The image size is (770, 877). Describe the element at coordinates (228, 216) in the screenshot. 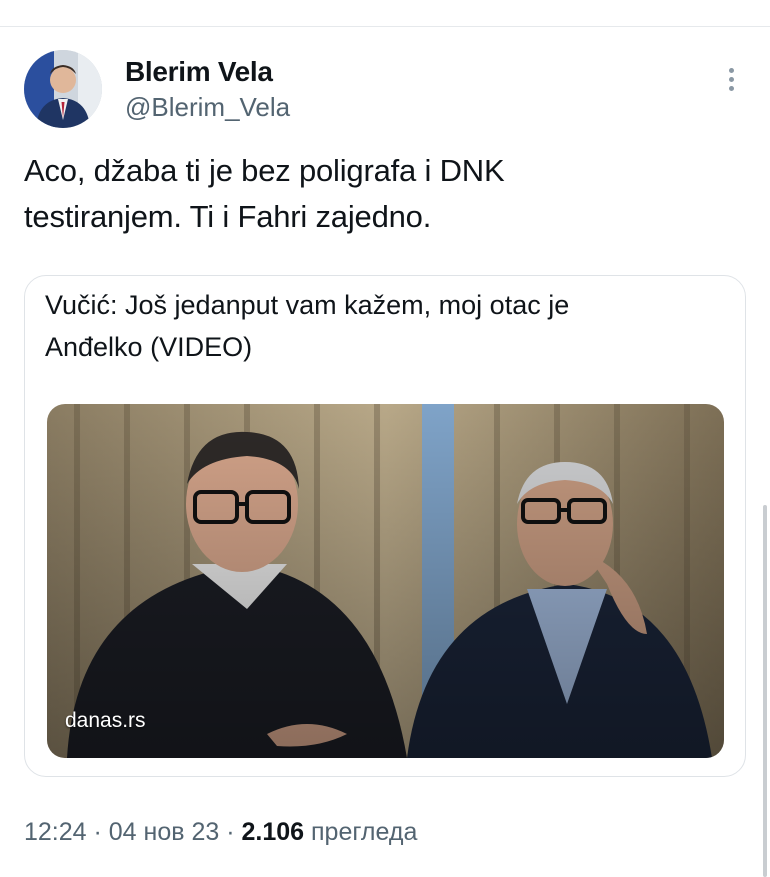

I see `tweet-text-line-2: testiranjem. Ti i Fahri zajedno.` at that location.